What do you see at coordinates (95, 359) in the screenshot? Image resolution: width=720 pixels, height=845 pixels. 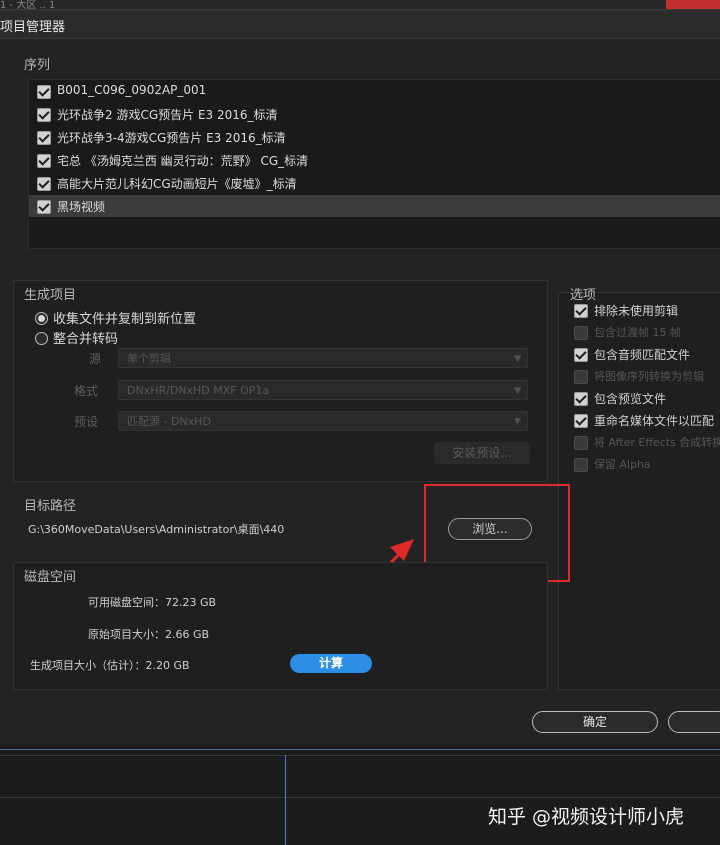 I see `source-label: 源` at bounding box center [95, 359].